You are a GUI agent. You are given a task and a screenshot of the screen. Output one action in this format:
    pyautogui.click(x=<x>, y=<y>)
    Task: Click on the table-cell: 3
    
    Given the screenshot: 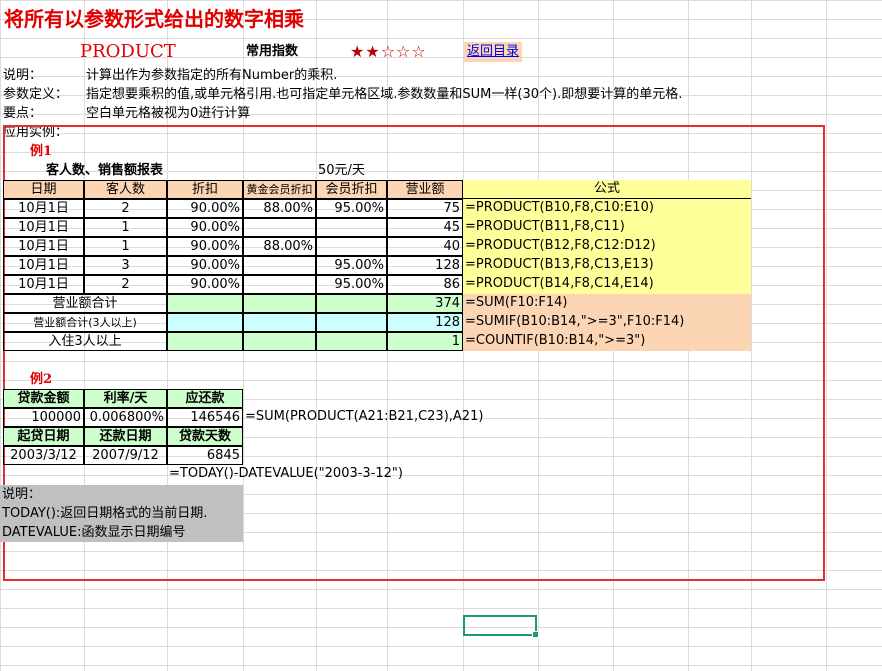 What is the action you would take?
    pyautogui.click(x=125, y=265)
    